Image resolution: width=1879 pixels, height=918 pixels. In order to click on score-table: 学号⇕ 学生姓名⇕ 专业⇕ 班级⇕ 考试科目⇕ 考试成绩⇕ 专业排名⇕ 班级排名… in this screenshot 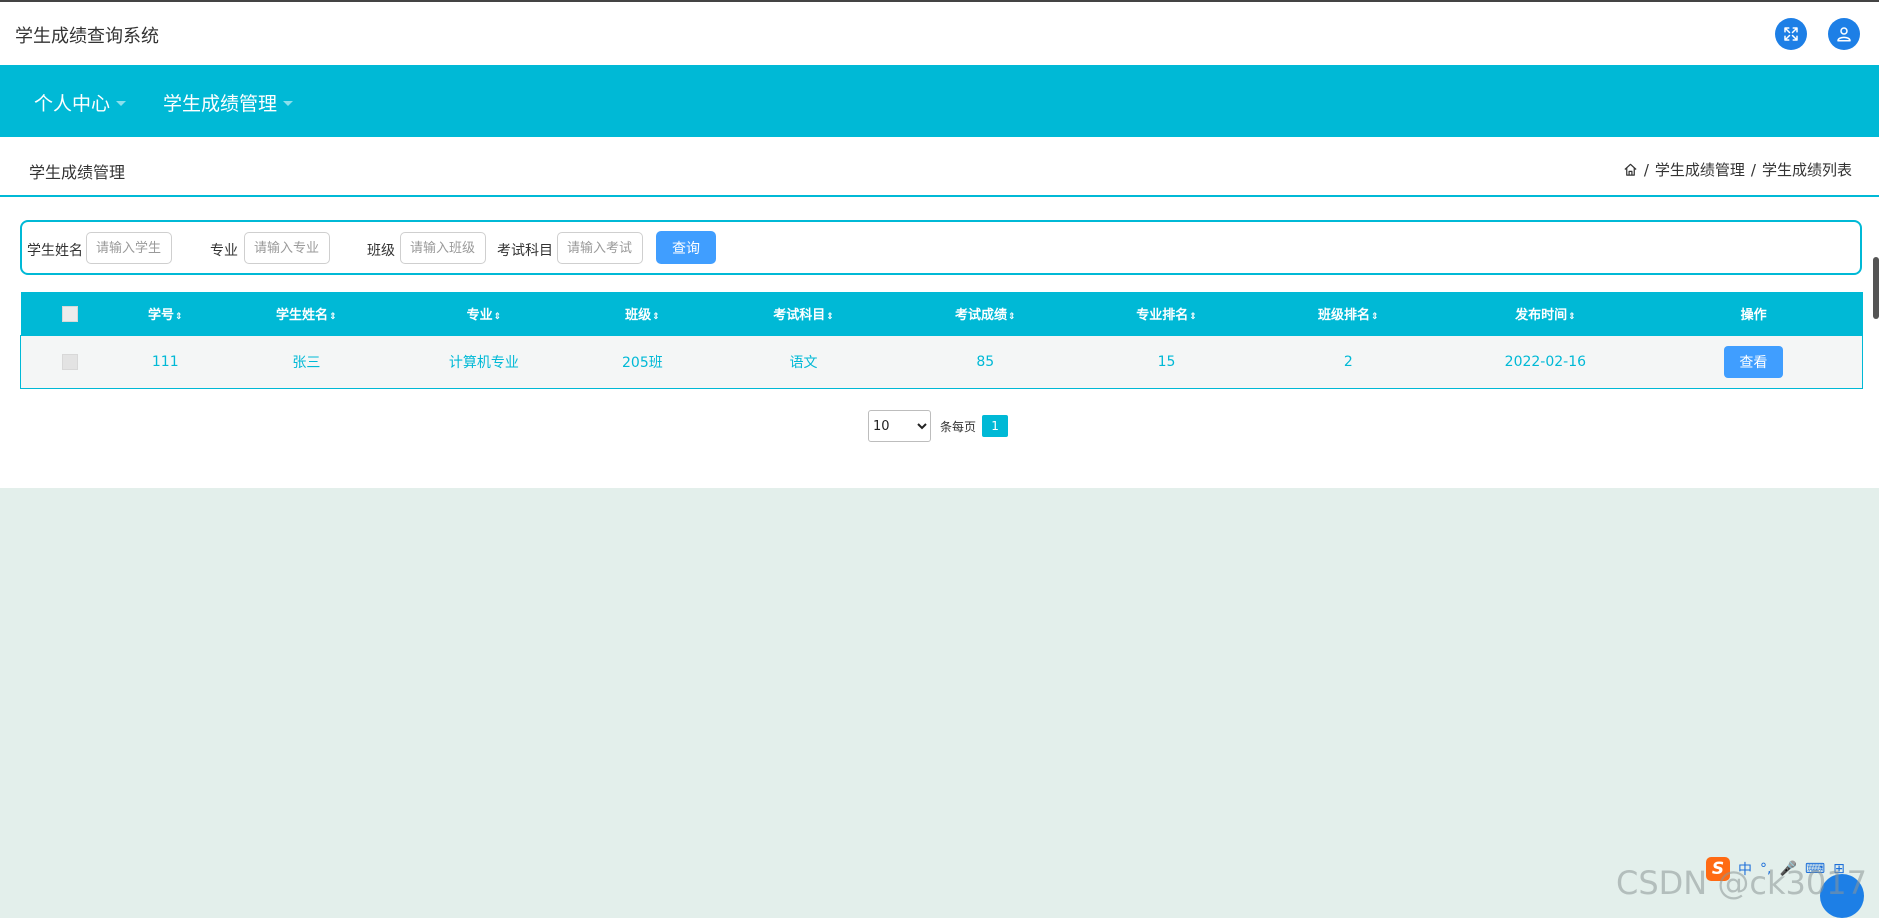, I will do `click(941, 340)`.